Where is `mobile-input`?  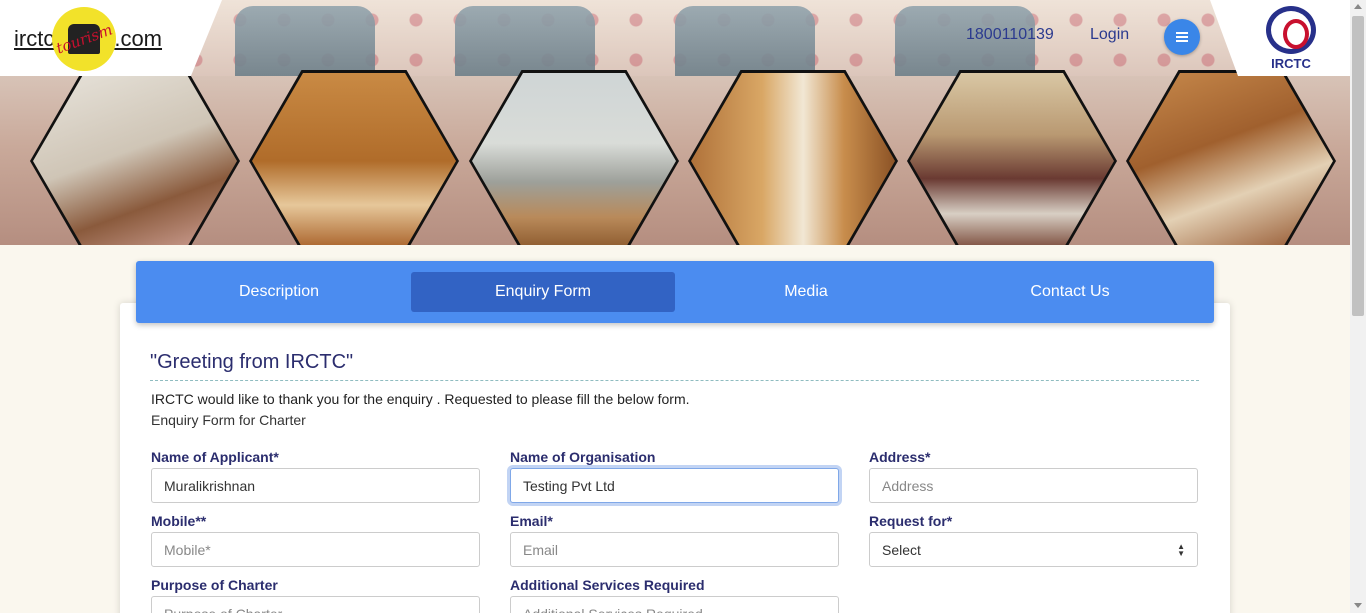 mobile-input is located at coordinates (315, 549).